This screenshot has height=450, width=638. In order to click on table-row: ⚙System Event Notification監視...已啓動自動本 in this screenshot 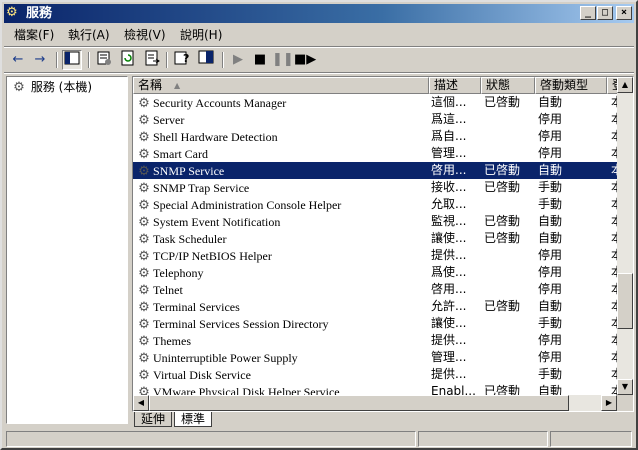, I will do `click(377, 221)`.